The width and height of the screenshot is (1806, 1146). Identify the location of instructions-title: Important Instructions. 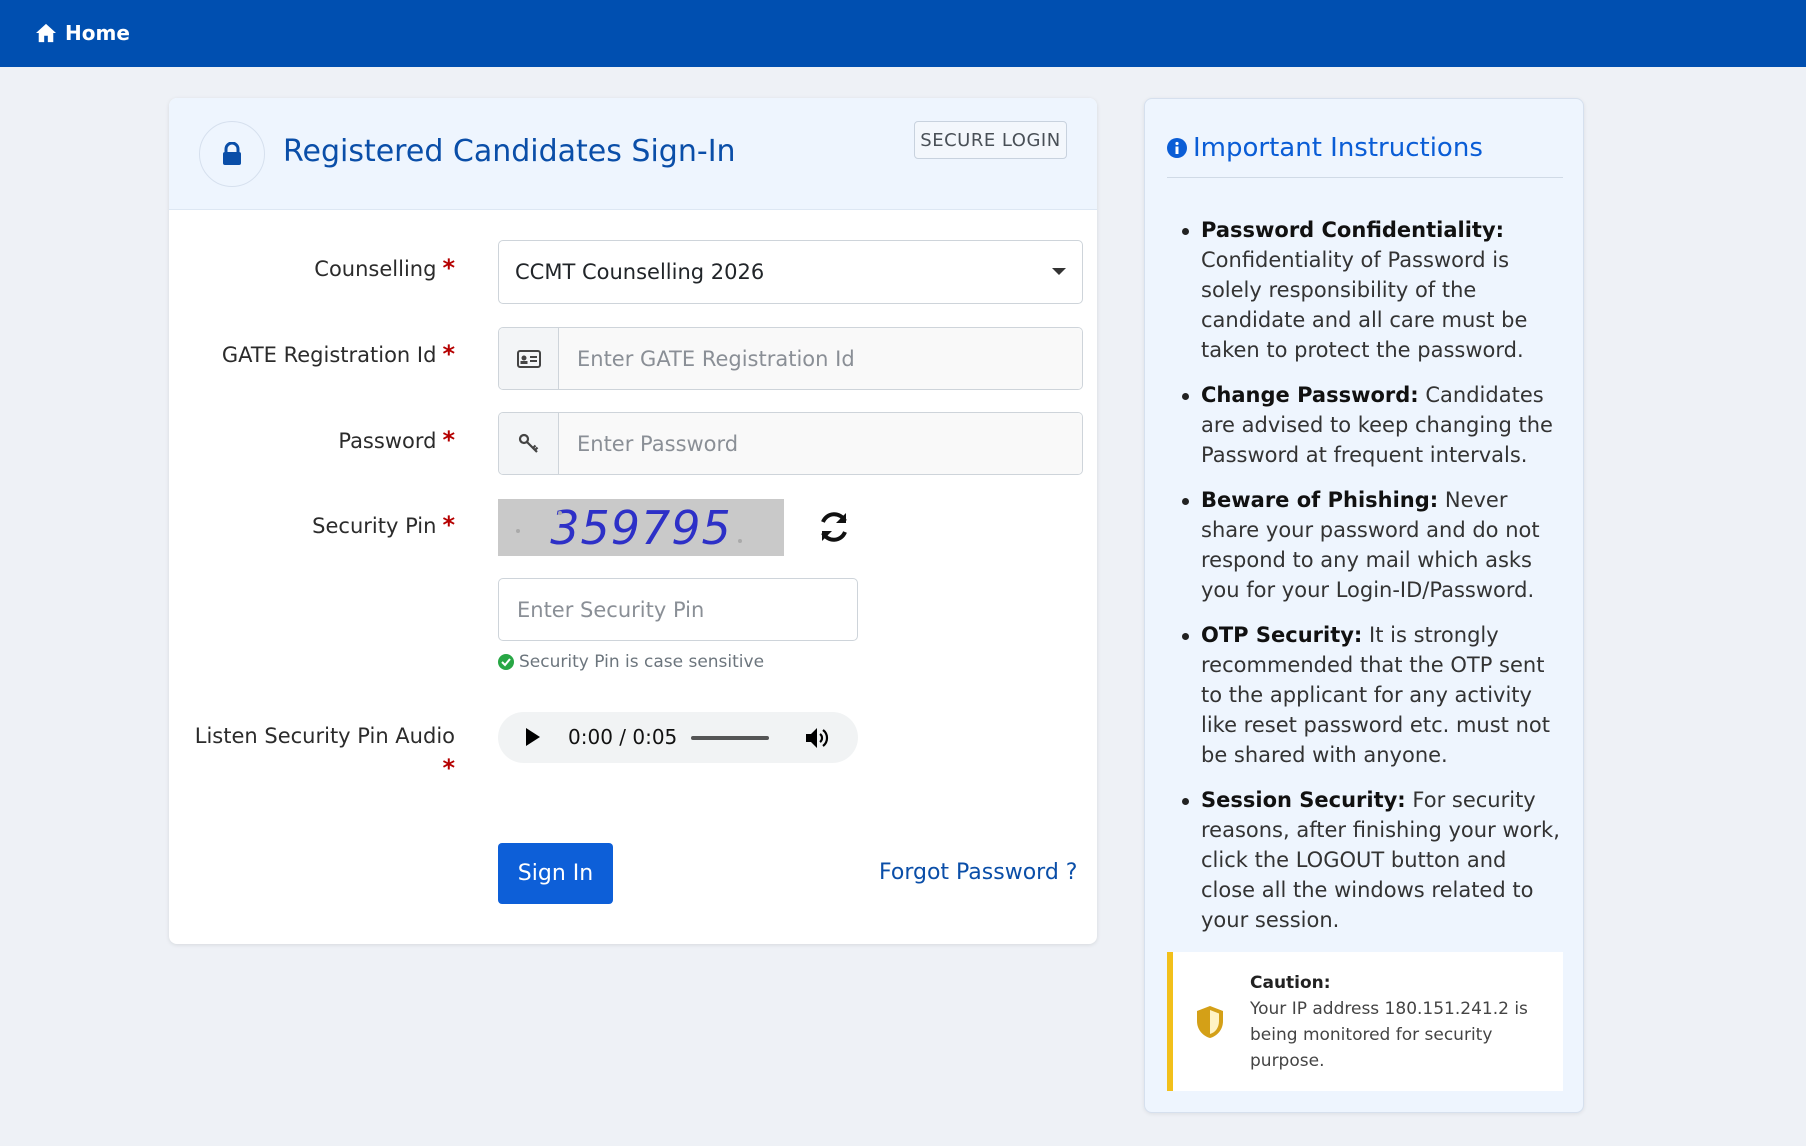
(1325, 148).